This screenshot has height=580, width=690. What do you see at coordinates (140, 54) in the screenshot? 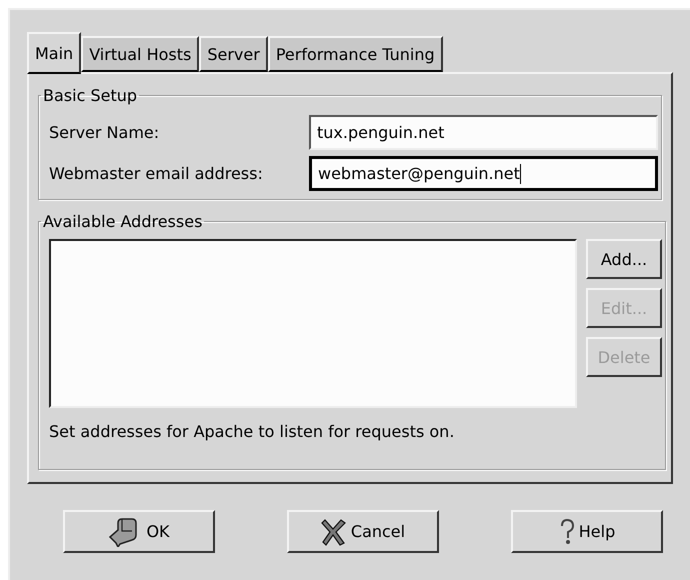
I see `tab: Virtual Hosts` at bounding box center [140, 54].